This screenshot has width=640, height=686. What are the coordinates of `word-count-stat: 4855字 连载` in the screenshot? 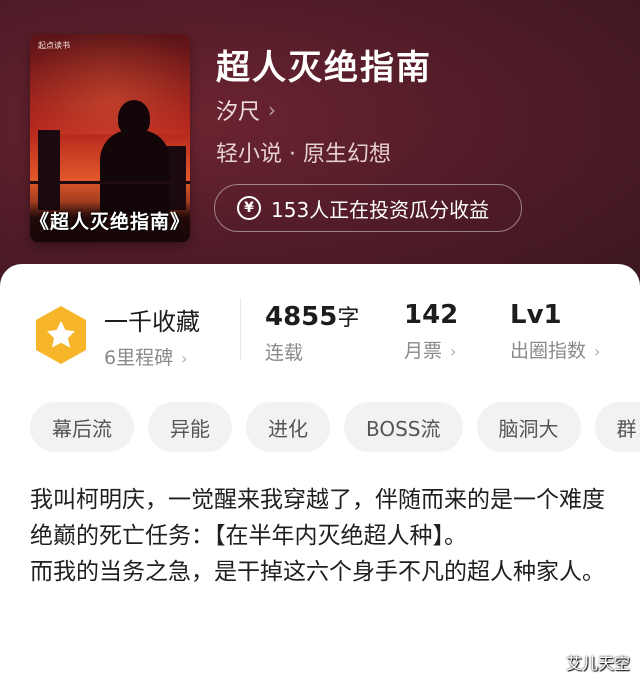 It's located at (312, 332).